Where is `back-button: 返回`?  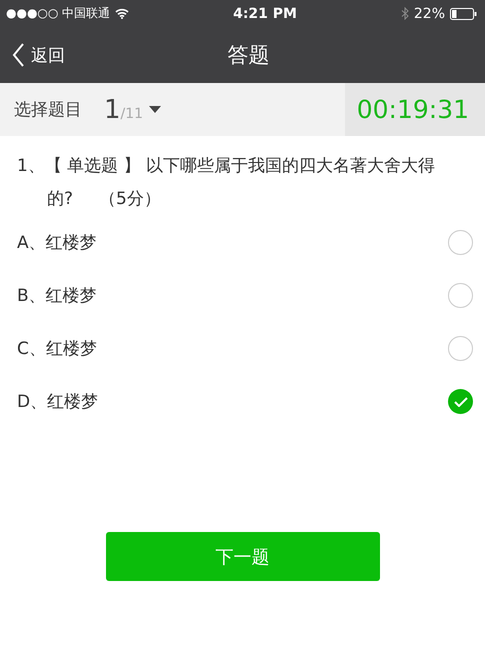
back-button: 返回 is located at coordinates (38, 55).